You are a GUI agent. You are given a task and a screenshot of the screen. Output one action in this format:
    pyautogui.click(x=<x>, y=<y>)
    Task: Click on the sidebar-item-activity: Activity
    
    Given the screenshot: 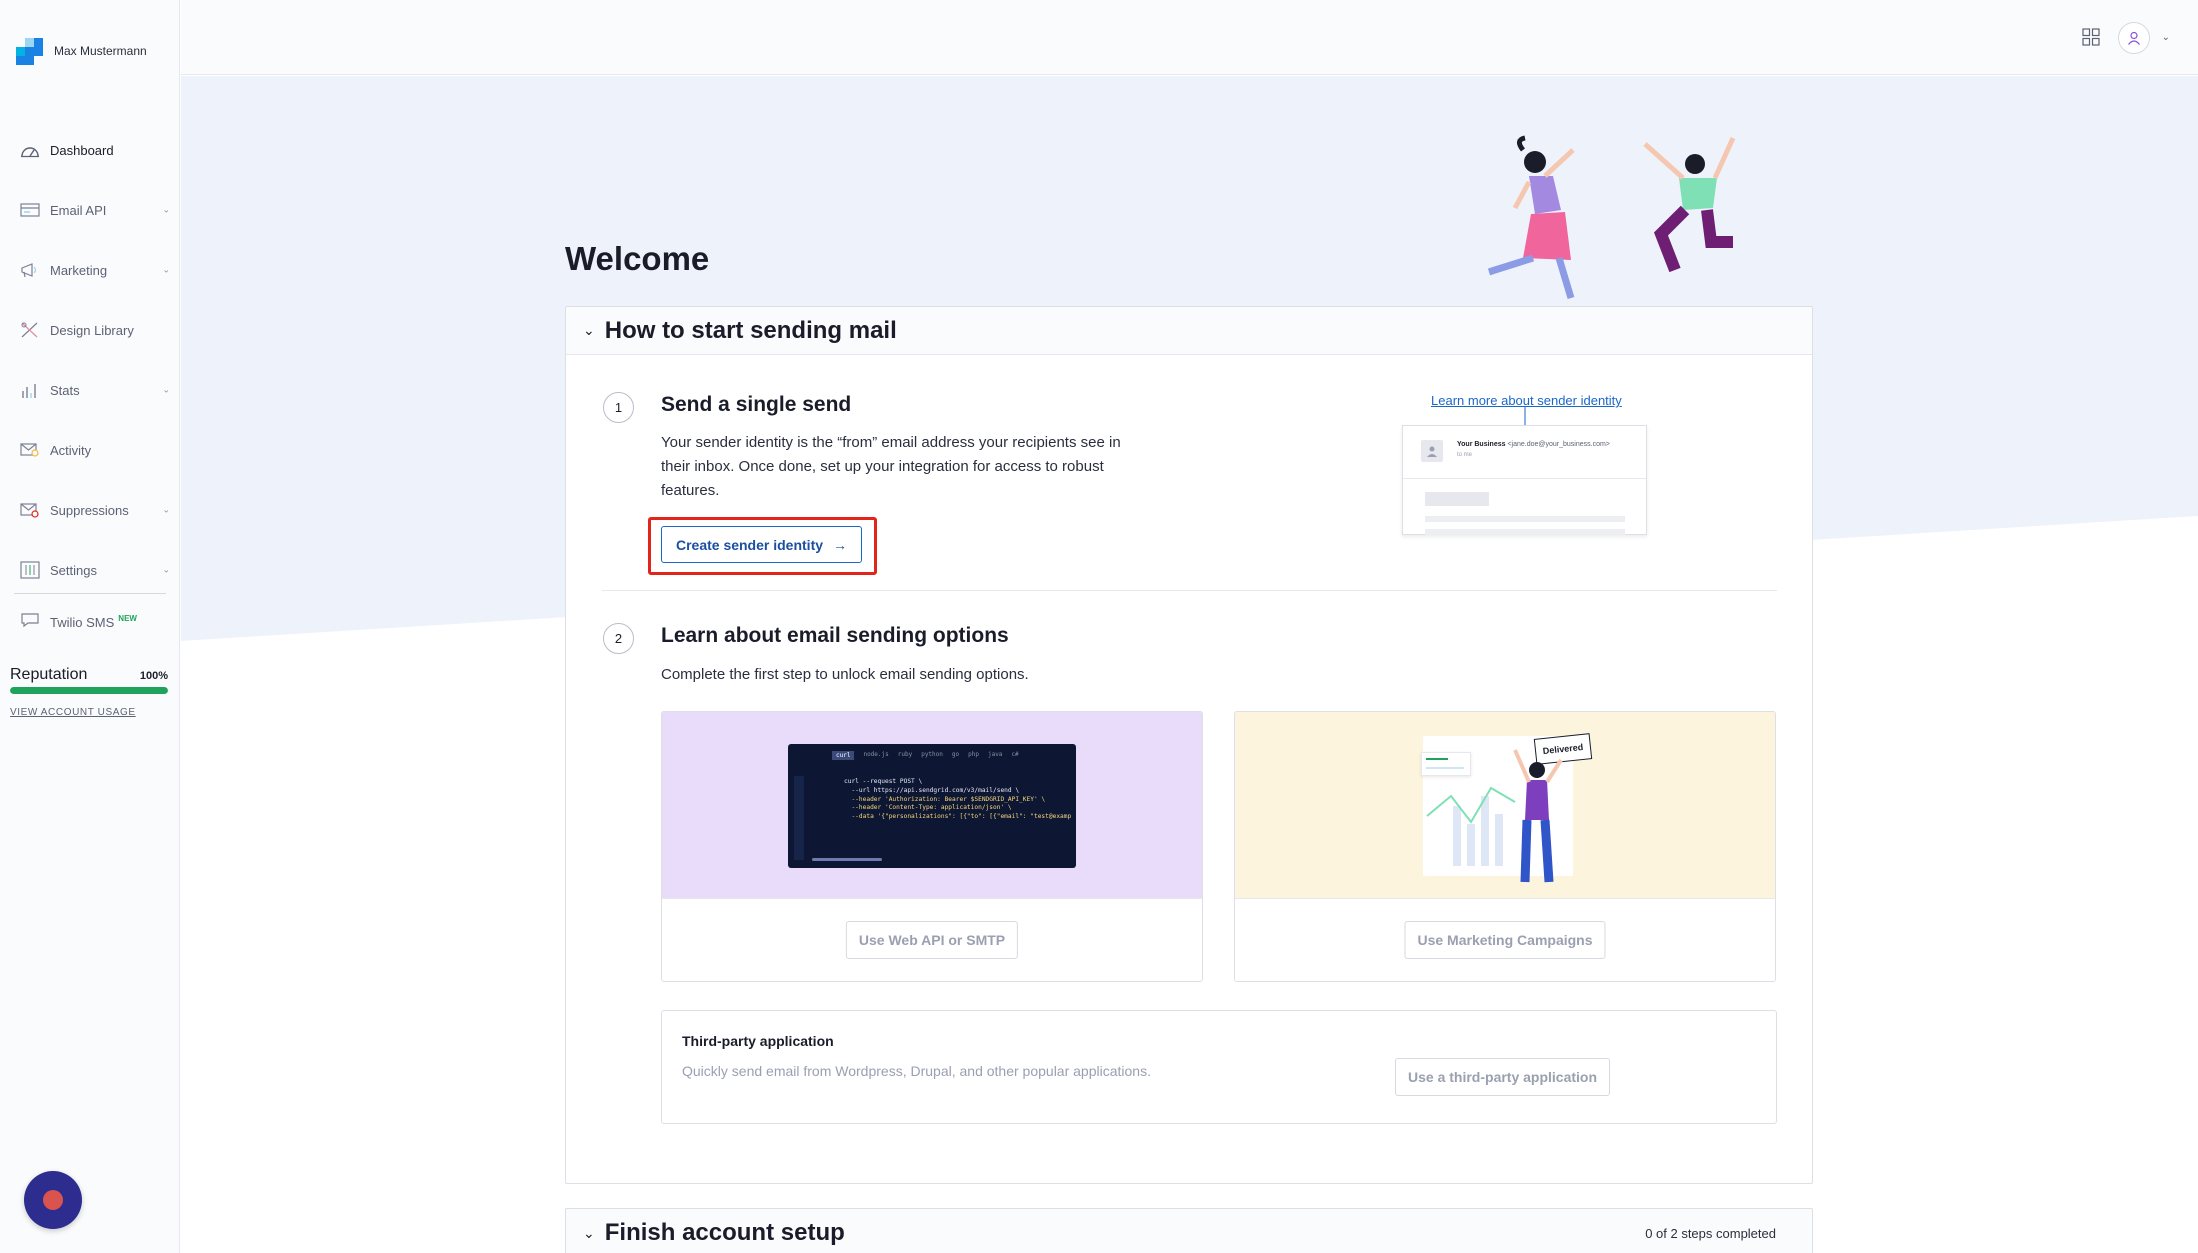 What is the action you would take?
    pyautogui.click(x=90, y=450)
    